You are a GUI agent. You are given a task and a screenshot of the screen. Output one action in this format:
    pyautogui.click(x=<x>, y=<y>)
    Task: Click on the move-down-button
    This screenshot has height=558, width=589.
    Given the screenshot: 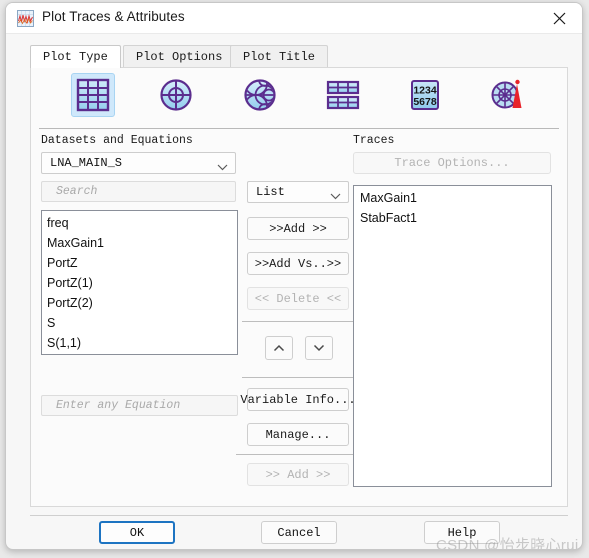 What is the action you would take?
    pyautogui.click(x=319, y=348)
    